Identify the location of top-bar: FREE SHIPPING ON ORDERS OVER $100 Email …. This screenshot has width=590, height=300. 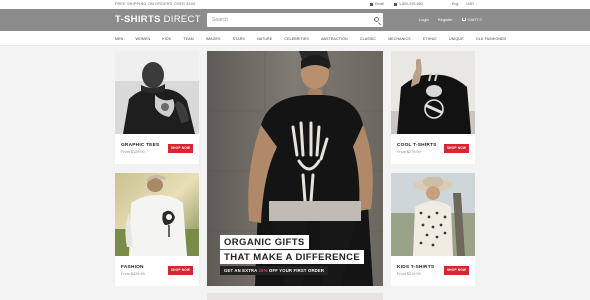
(295, 4).